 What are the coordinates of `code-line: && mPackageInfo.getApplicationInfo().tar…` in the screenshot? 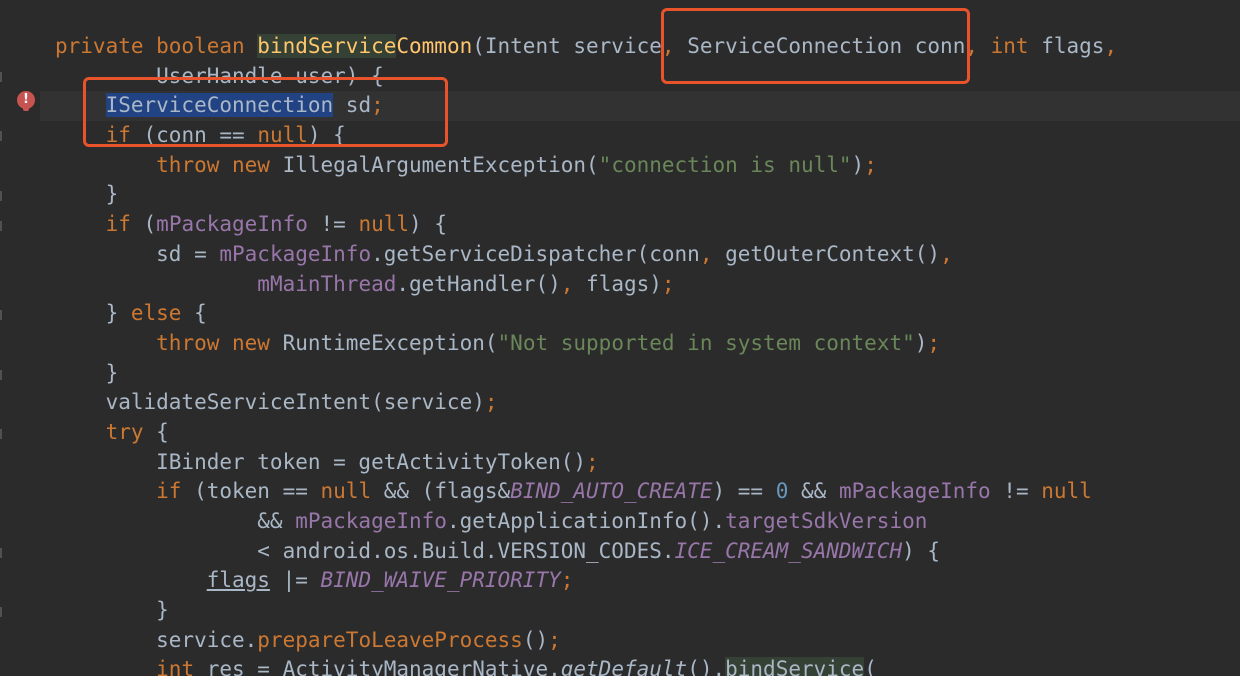 It's located at (586, 522).